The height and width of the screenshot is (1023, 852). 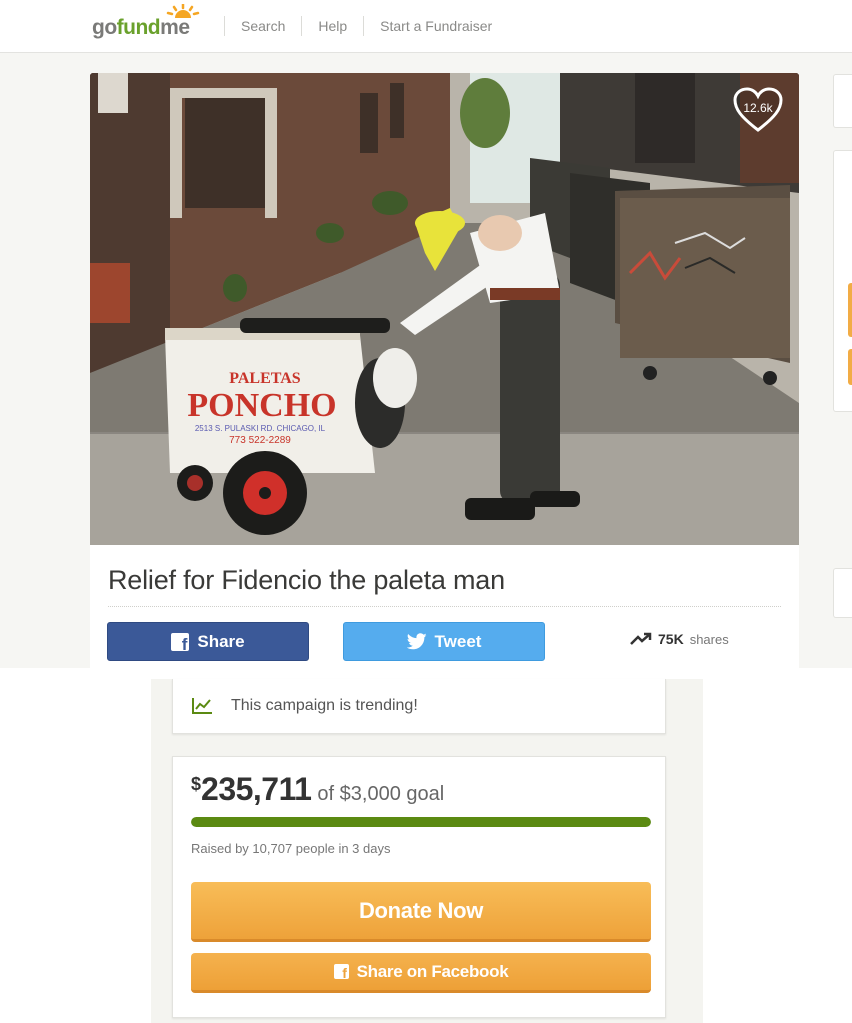 What do you see at coordinates (458, 641) in the screenshot?
I see `tweet-button-label: Tweet` at bounding box center [458, 641].